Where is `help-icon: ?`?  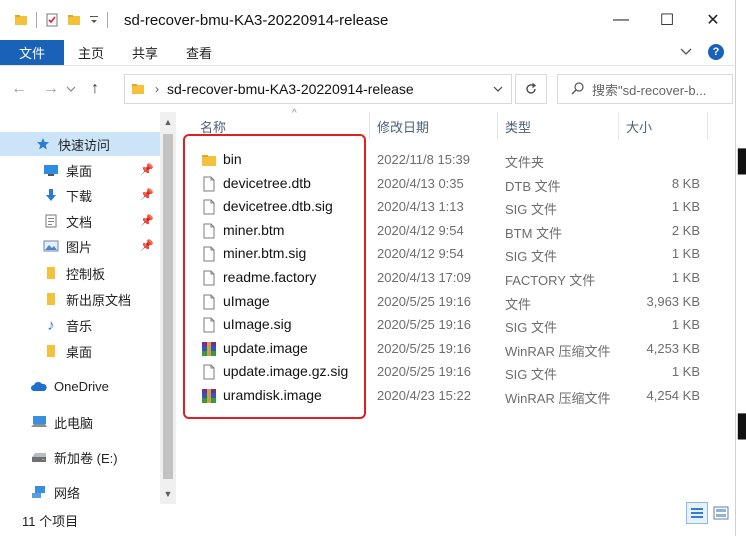
help-icon: ? is located at coordinates (716, 52).